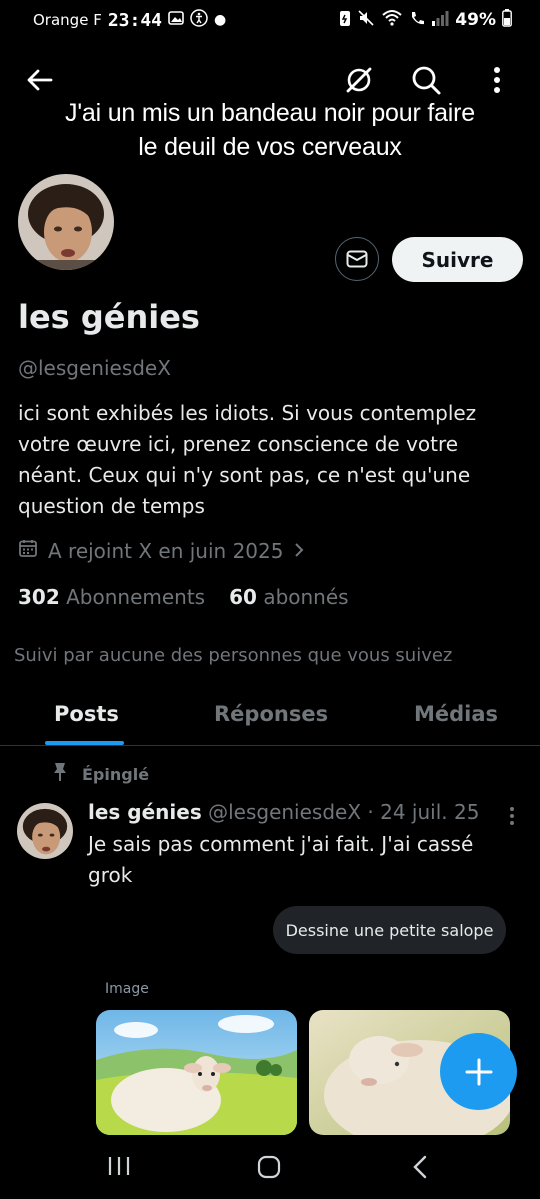  I want to click on followers-label: abonnés, so click(306, 597).